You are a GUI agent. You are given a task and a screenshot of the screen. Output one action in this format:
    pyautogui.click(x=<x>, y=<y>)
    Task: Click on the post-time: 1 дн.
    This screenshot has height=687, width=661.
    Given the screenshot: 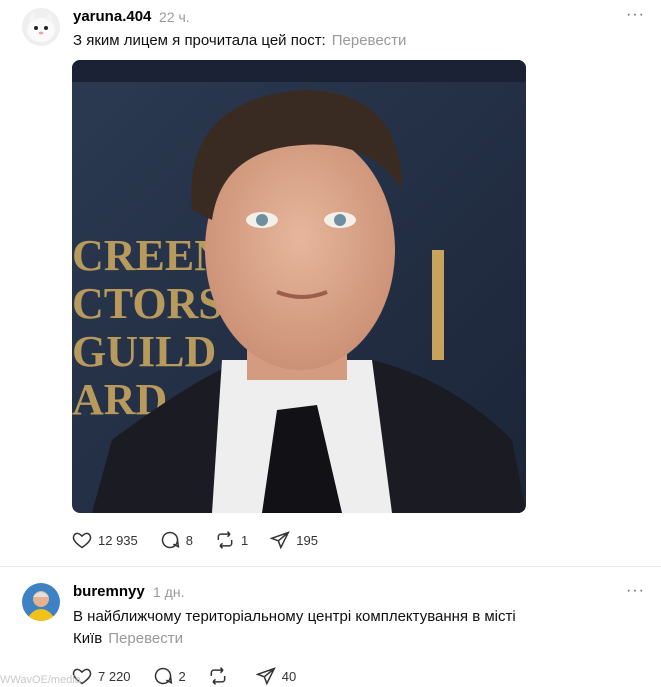 What is the action you would take?
    pyautogui.click(x=169, y=592)
    